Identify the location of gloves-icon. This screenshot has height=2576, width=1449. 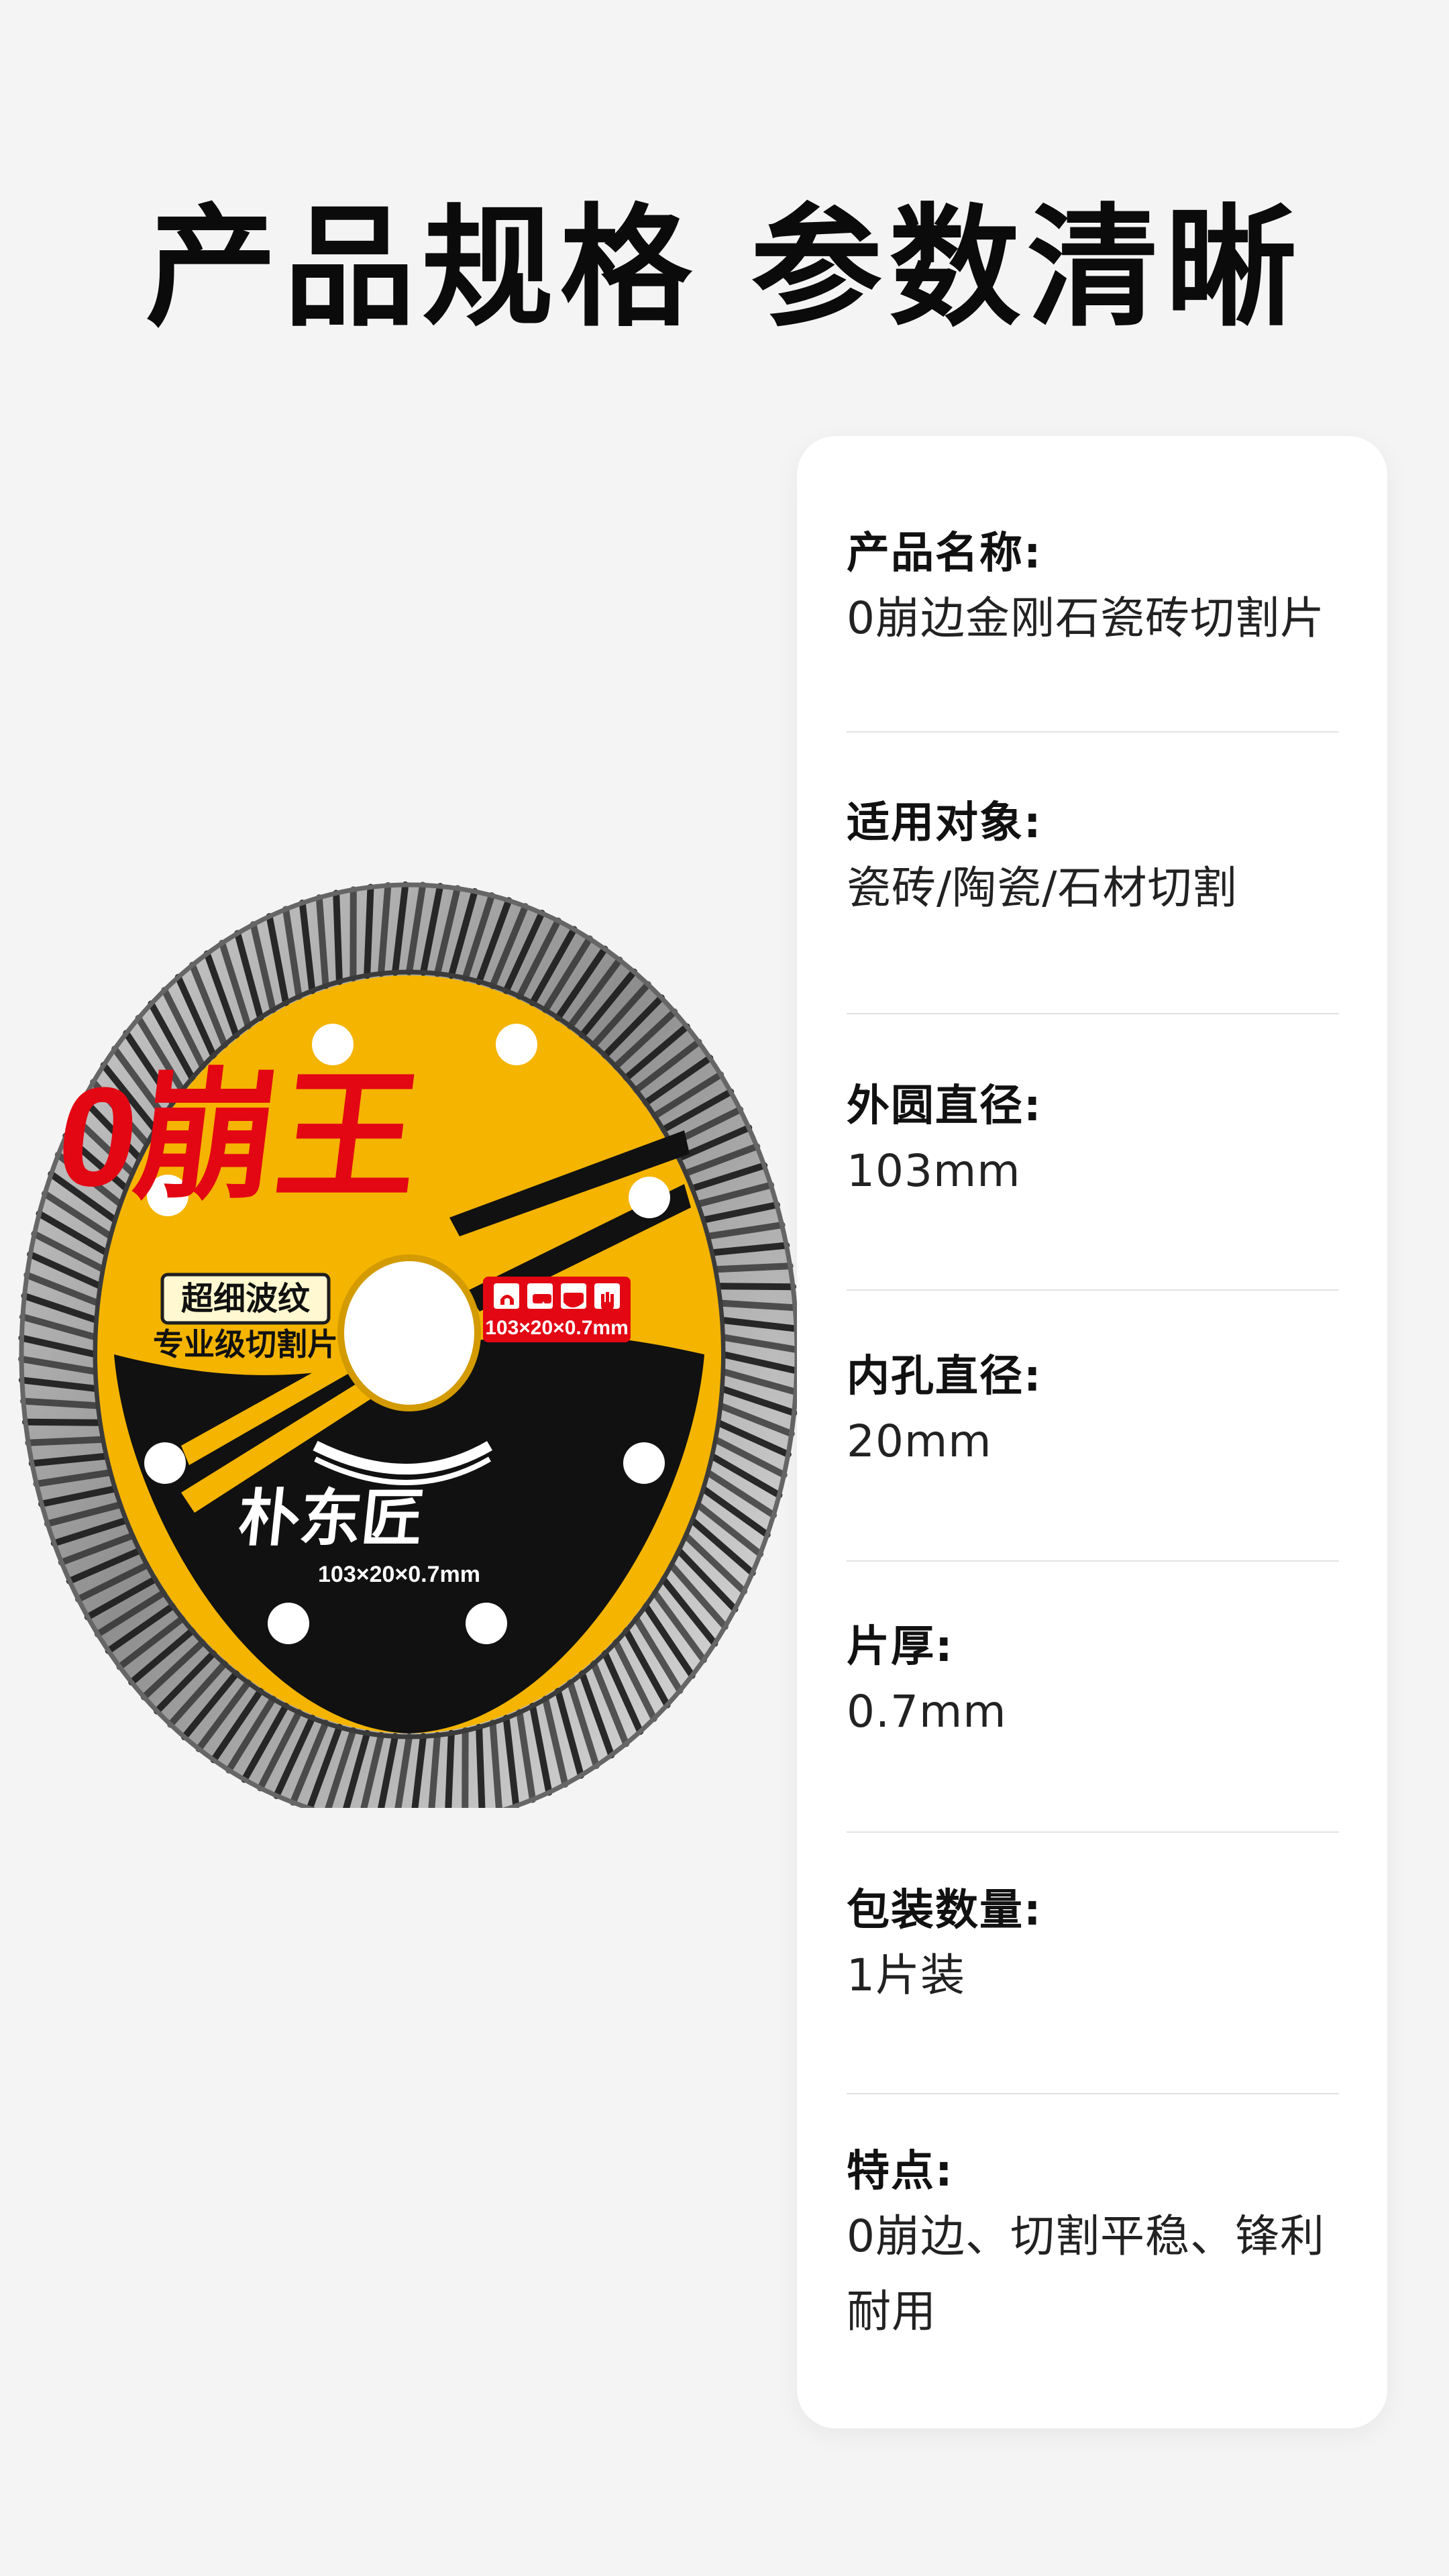
(607, 1300).